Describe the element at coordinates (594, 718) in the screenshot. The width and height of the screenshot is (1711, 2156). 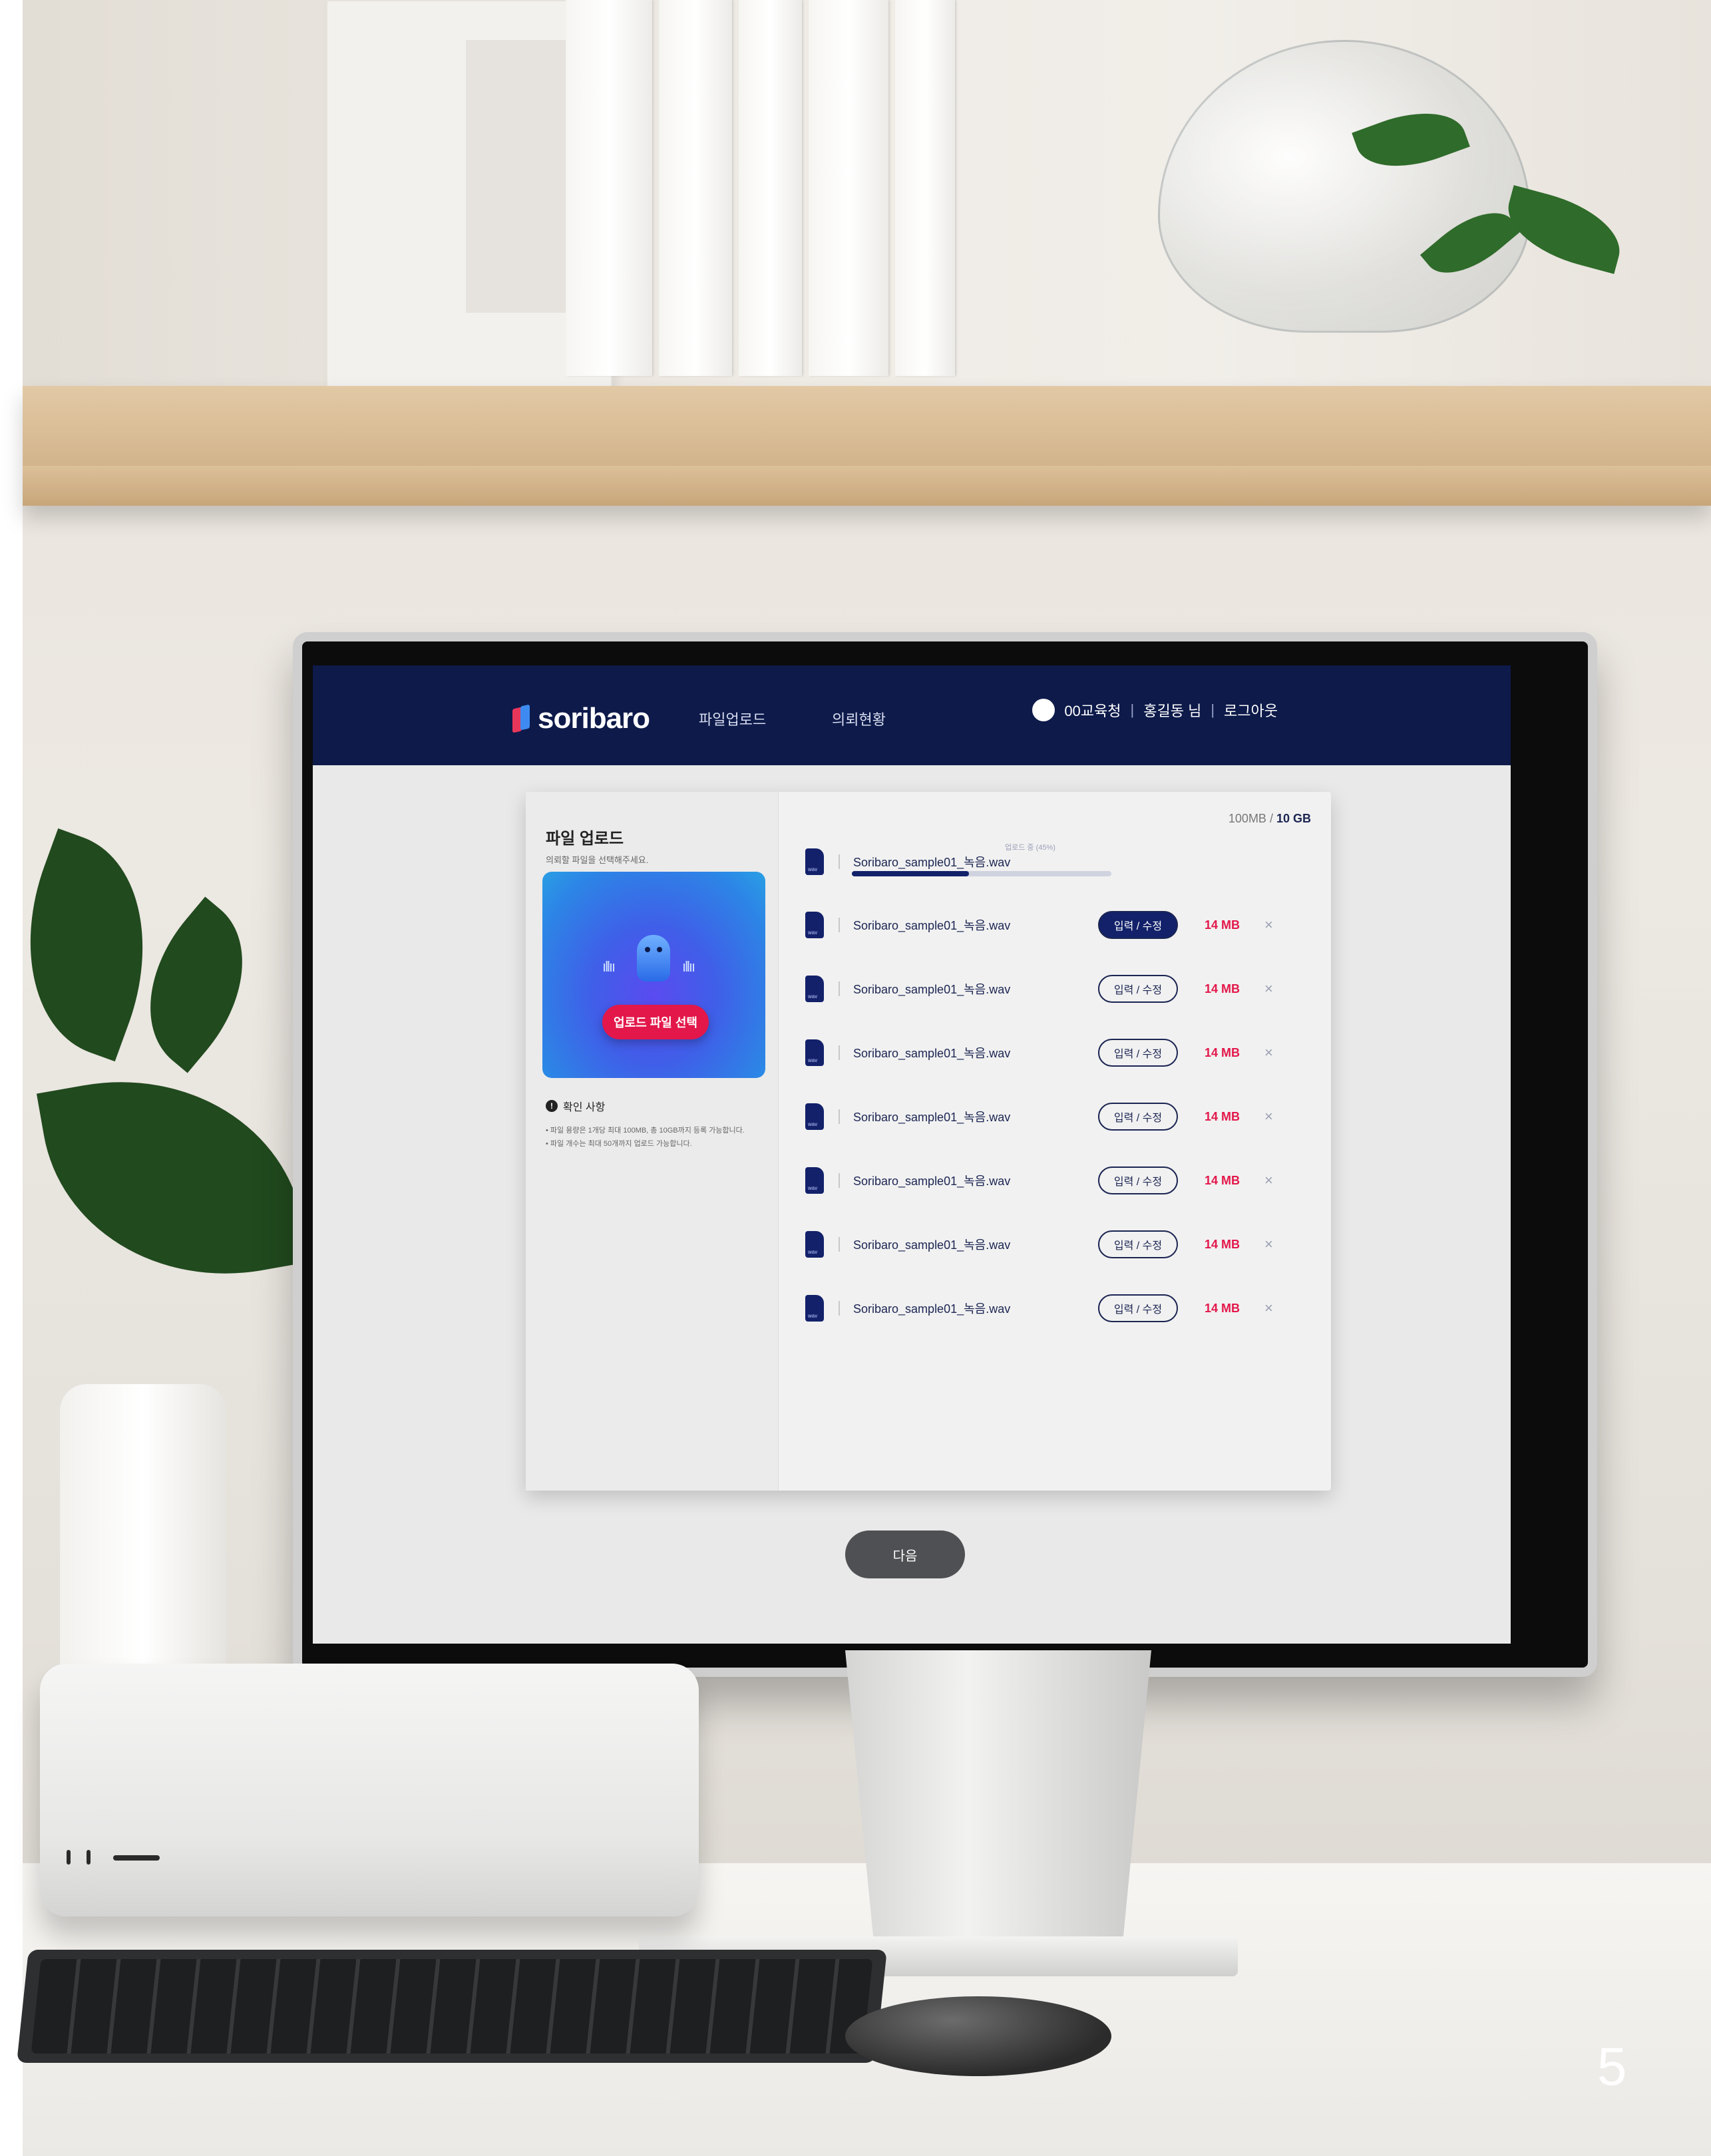
I see `brand-name: soribaro` at that location.